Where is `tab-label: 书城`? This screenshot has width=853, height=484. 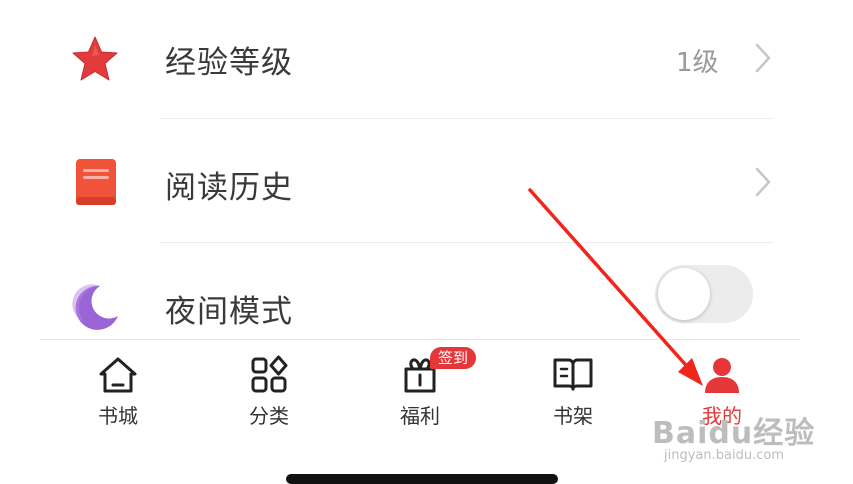 tab-label: 书城 is located at coordinates (118, 416).